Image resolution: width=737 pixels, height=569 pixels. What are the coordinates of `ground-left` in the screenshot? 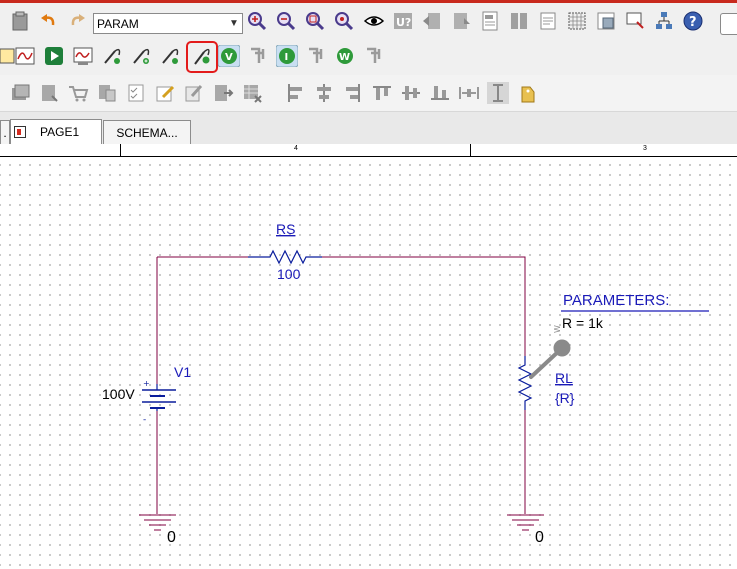 It's located at (157, 522).